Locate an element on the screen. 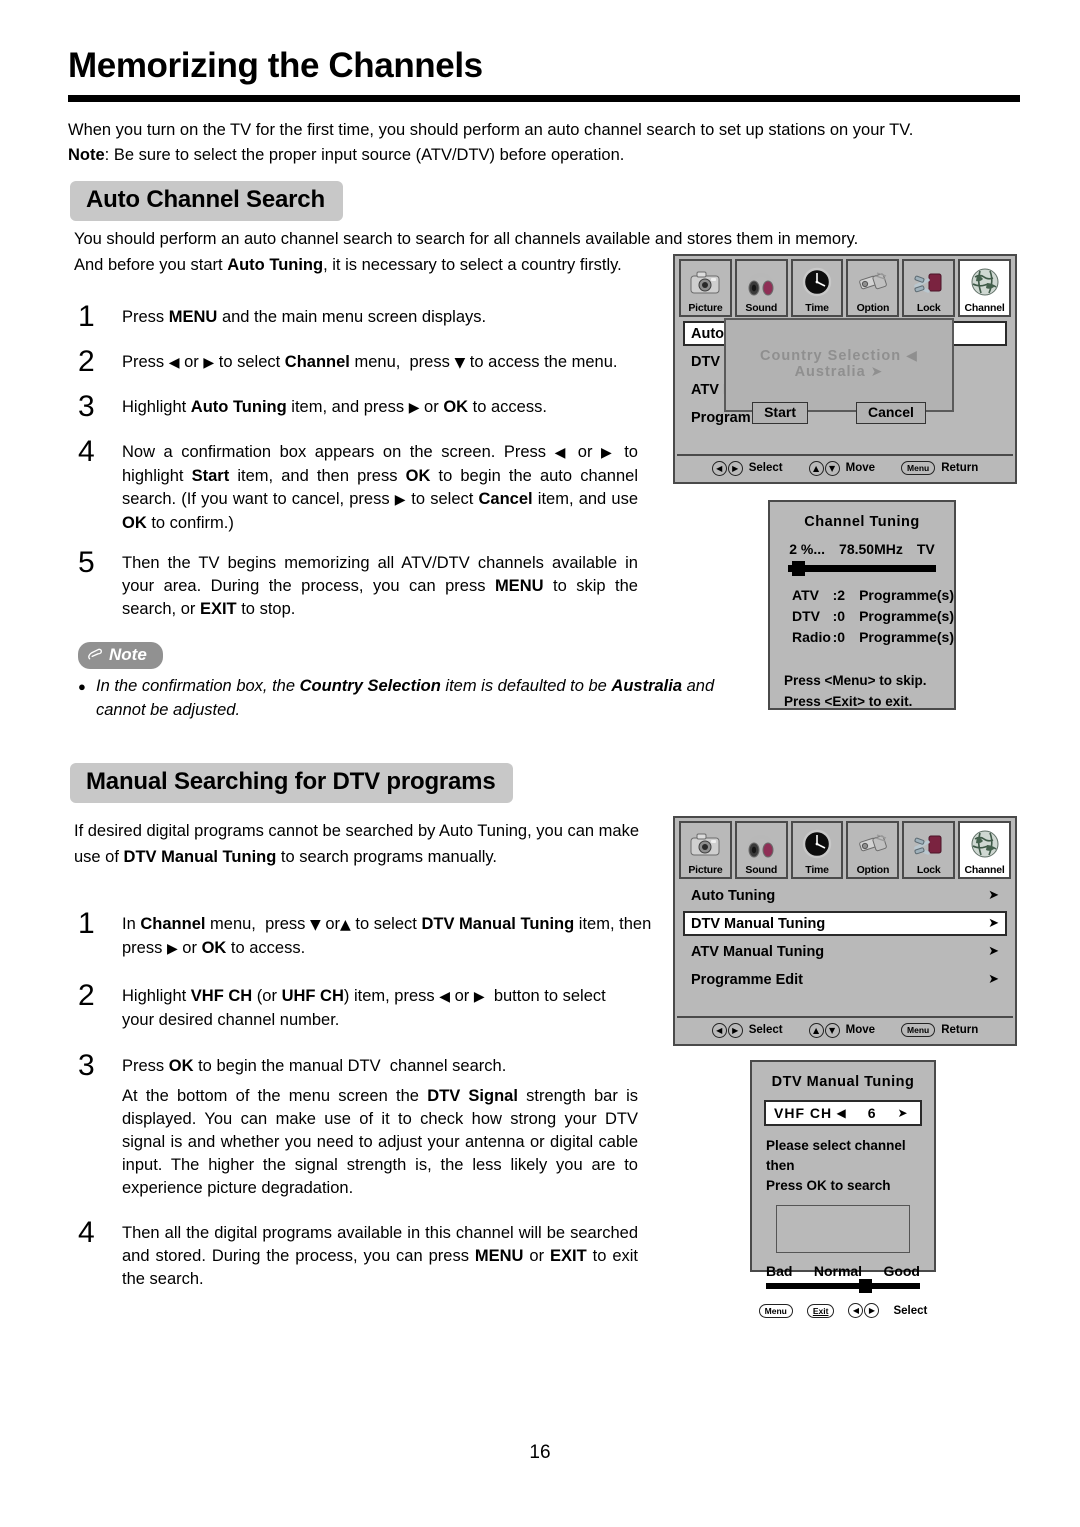  osd-menu-item-label: ATV Manual Tuning is located at coordinates (758, 951).